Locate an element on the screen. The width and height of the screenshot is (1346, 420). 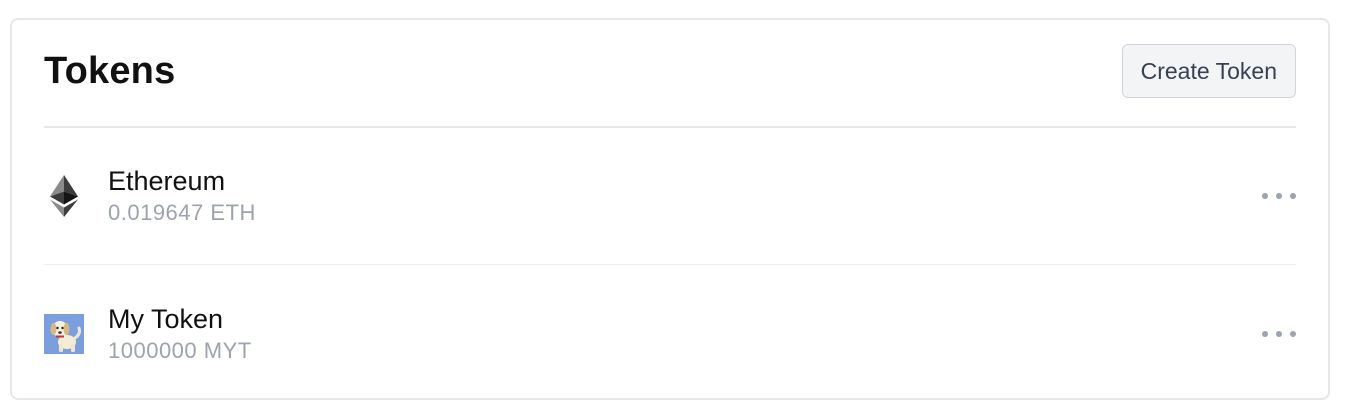
token-balance: 1000000 MYT is located at coordinates (180, 350).